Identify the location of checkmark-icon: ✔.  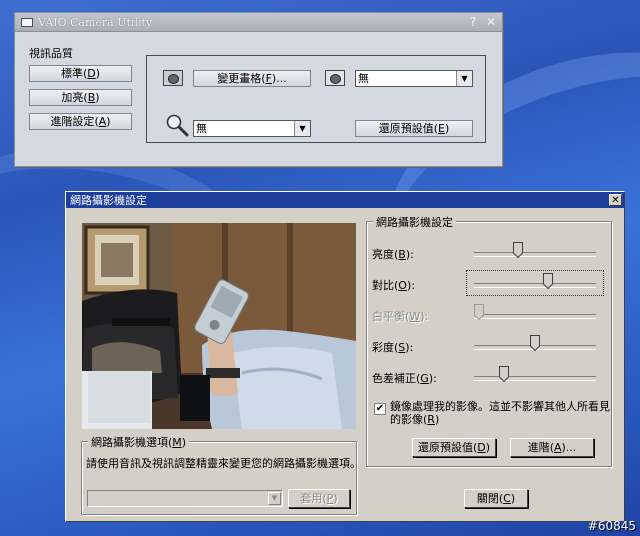
(380, 408).